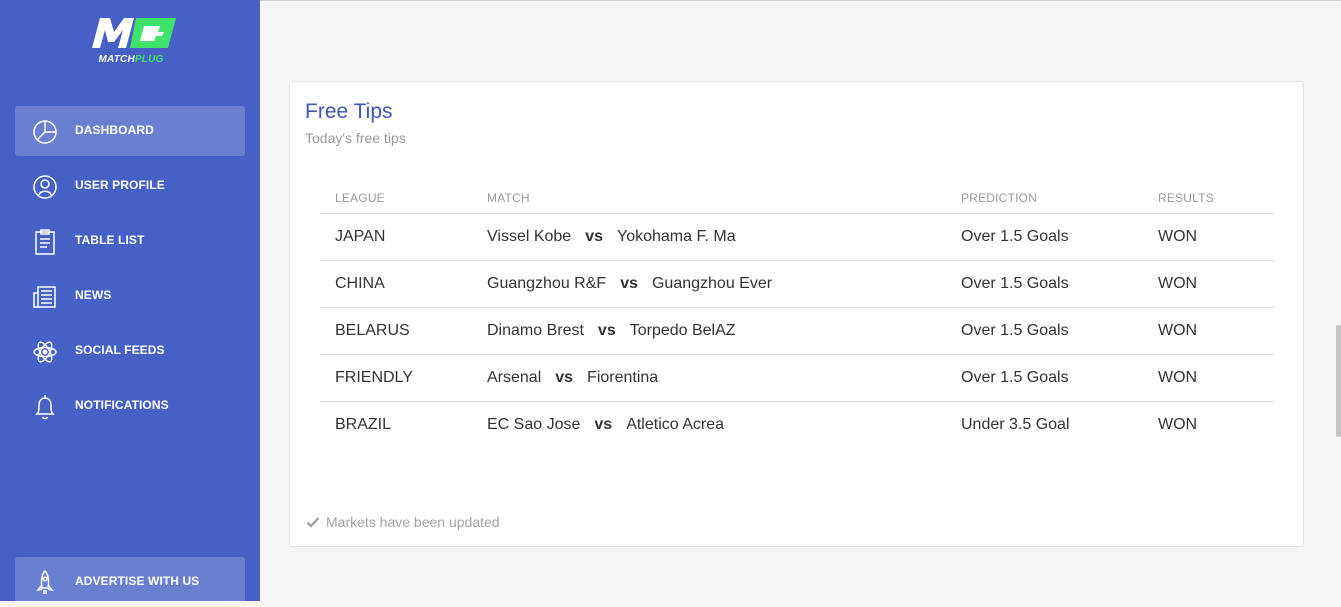 This screenshot has height=607, width=1341. What do you see at coordinates (413, 522) in the screenshot?
I see `footer-status-text: Markets have been updated` at bounding box center [413, 522].